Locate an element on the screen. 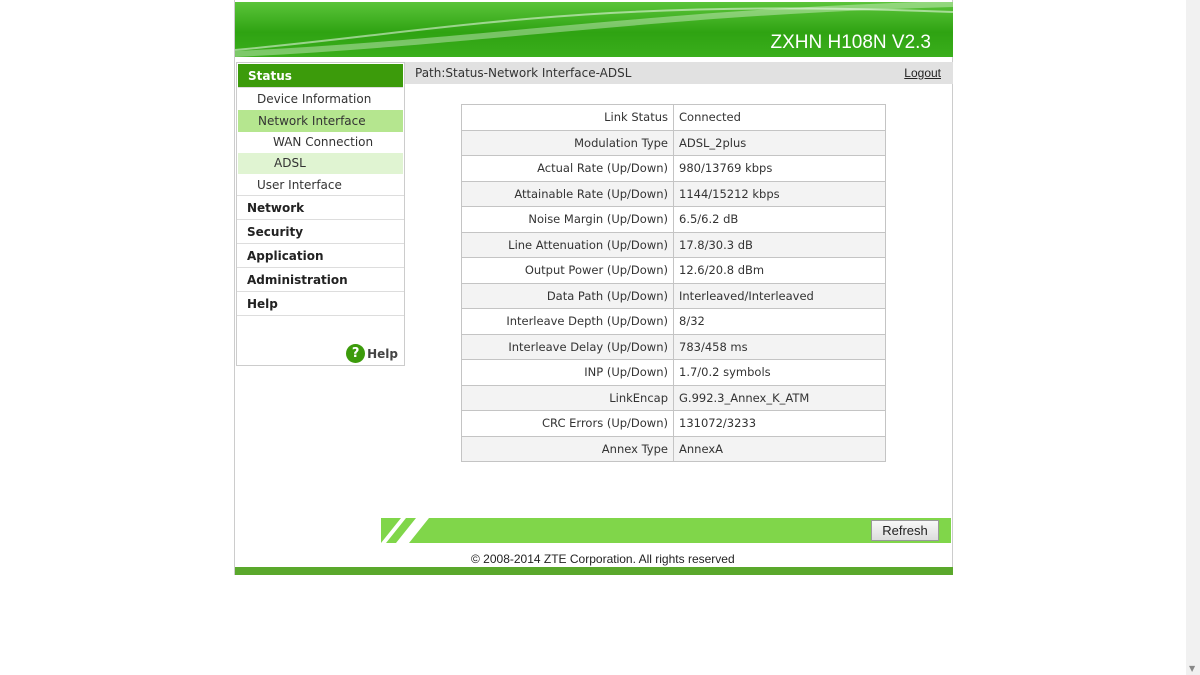 The width and height of the screenshot is (1200, 675). row-label: INP (Up/Down) is located at coordinates (567, 372).